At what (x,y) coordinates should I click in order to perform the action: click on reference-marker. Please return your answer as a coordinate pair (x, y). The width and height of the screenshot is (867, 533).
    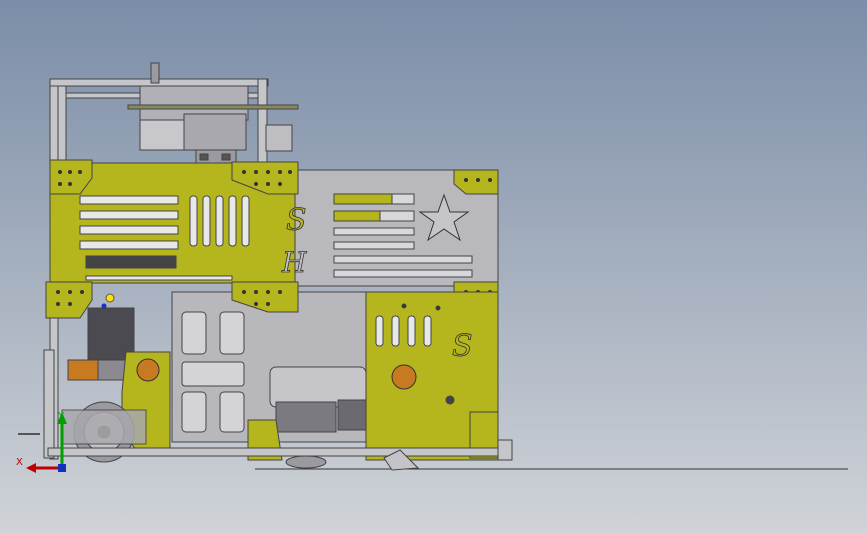
    Looking at the image, I should click on (108, 301).